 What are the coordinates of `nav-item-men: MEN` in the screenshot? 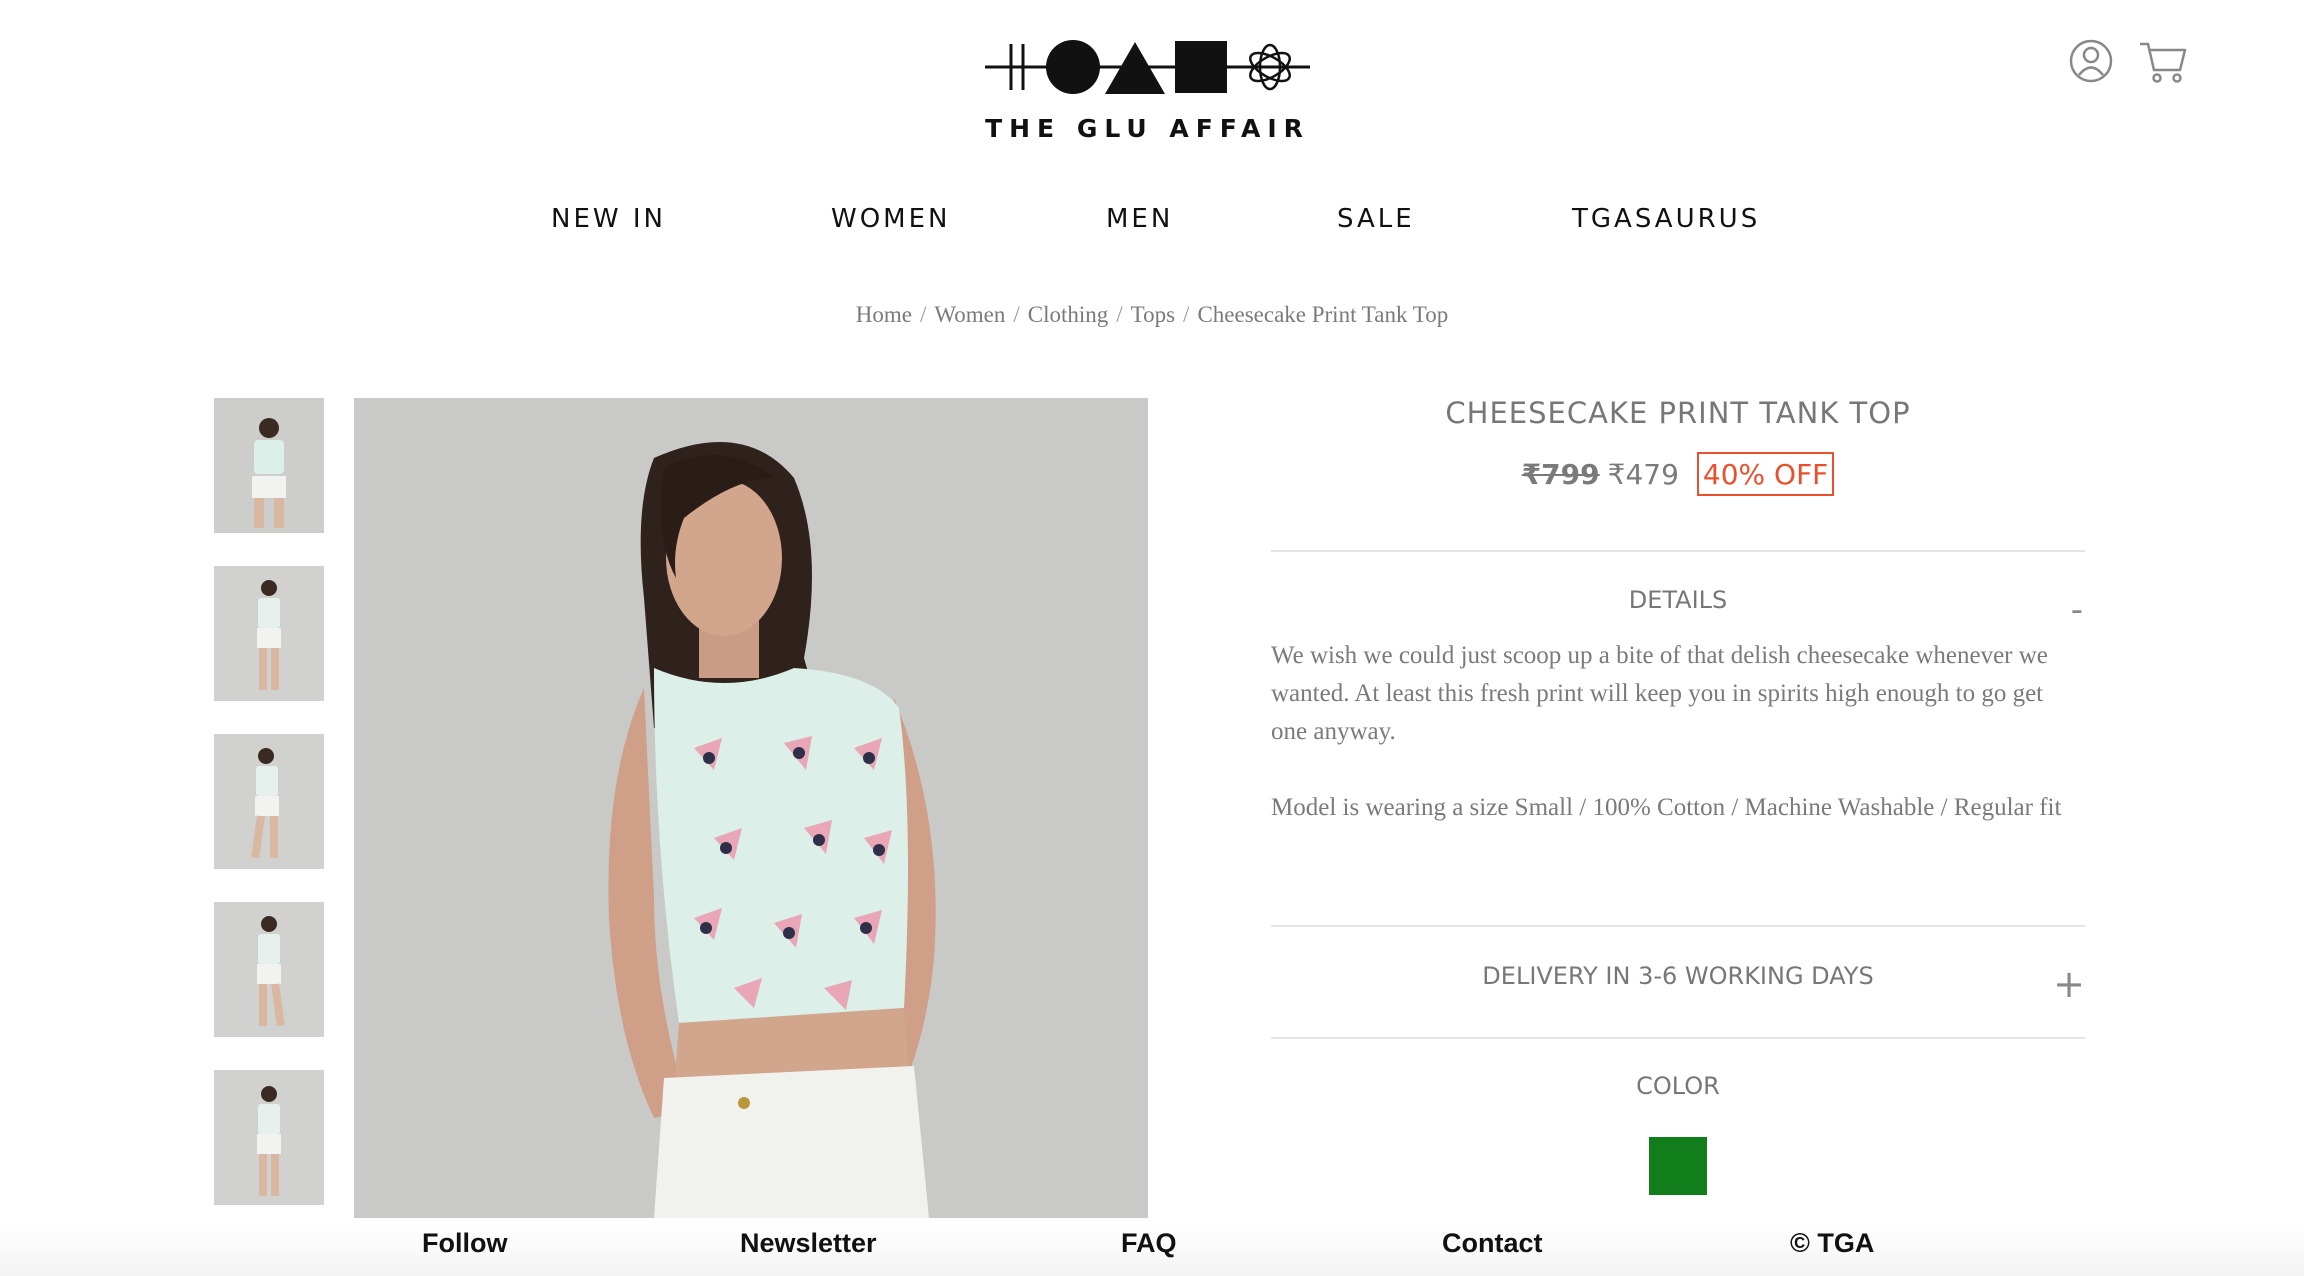 It's located at (1139, 219).